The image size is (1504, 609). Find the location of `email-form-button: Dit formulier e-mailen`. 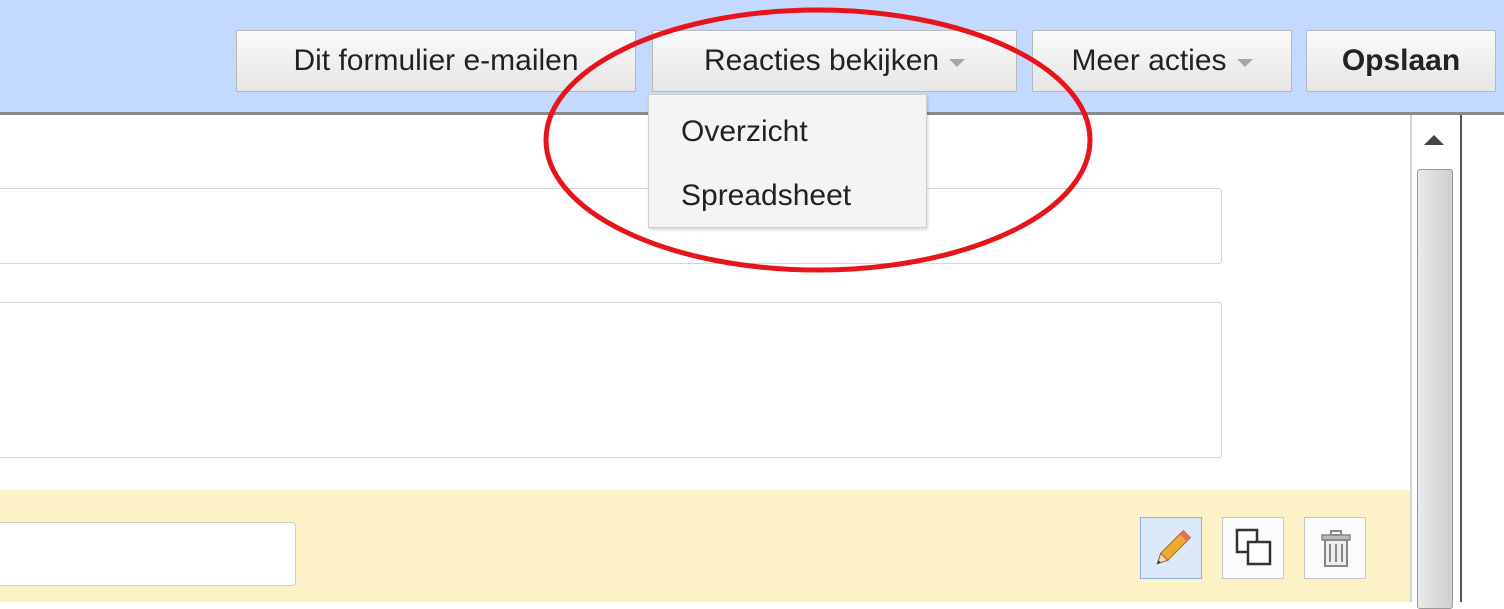

email-form-button: Dit formulier e-mailen is located at coordinates (436, 61).